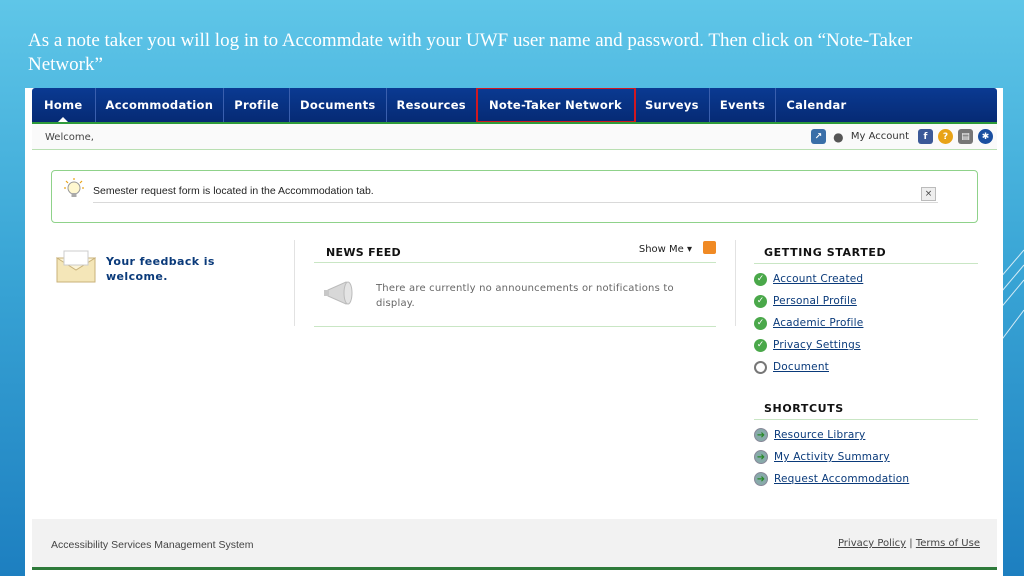 This screenshot has height=576, width=1024. Describe the element at coordinates (743, 105) in the screenshot. I see `nav-events: Events` at that location.